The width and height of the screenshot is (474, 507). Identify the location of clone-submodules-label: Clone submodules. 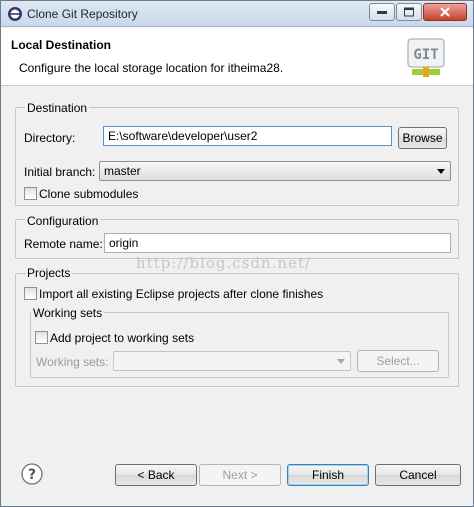
(89, 194).